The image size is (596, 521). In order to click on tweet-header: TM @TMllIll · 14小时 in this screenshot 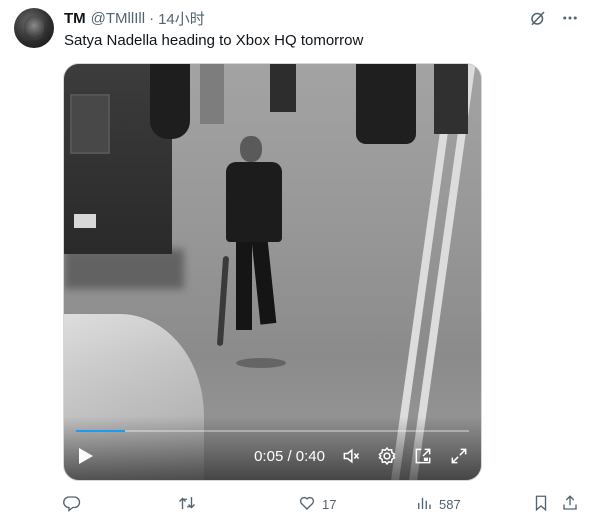, I will do `click(134, 18)`.